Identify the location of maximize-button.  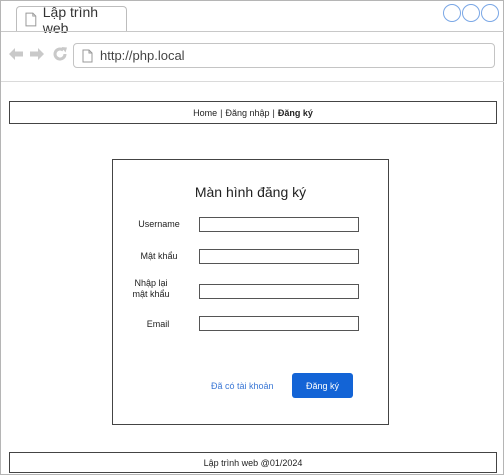
(471, 13).